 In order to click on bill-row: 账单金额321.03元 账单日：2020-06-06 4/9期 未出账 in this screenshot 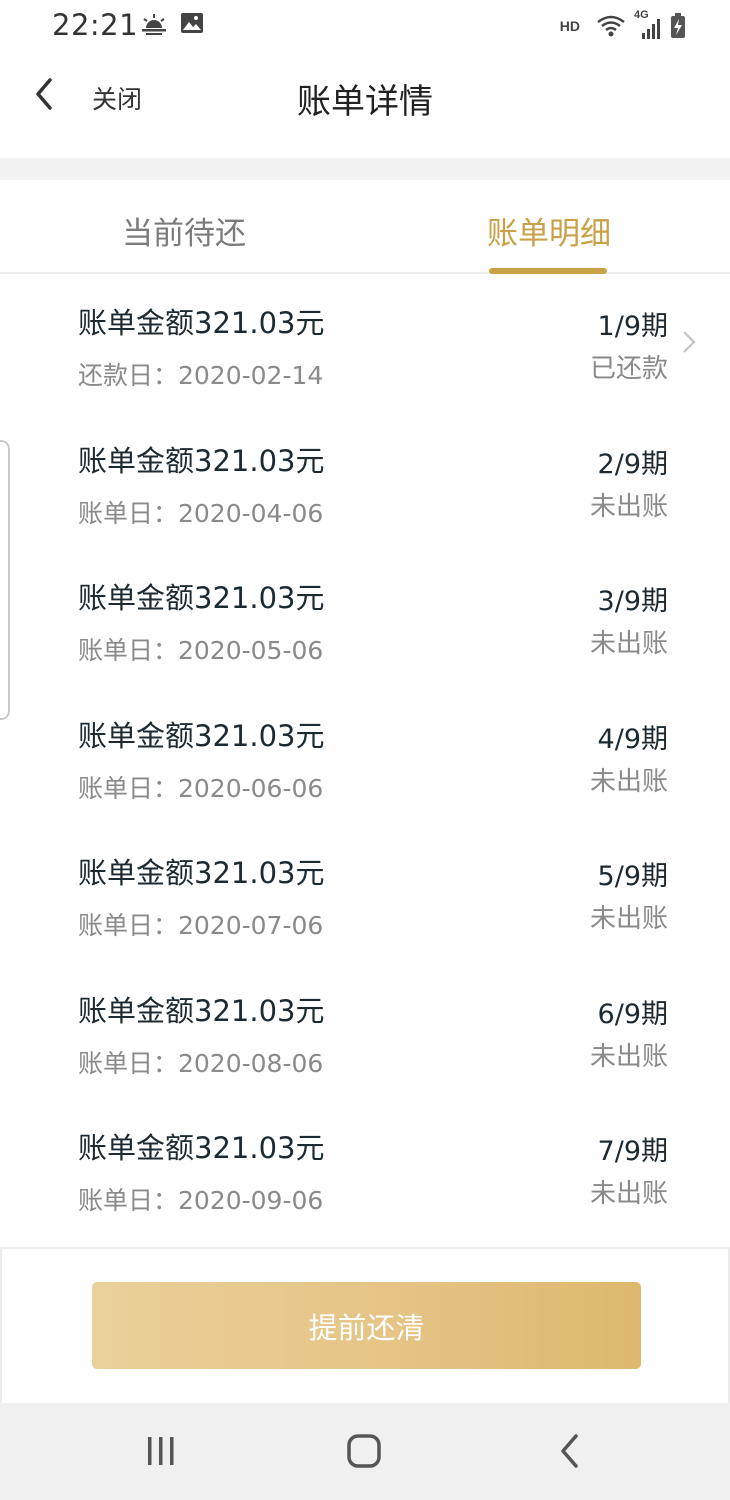, I will do `click(365, 756)`.